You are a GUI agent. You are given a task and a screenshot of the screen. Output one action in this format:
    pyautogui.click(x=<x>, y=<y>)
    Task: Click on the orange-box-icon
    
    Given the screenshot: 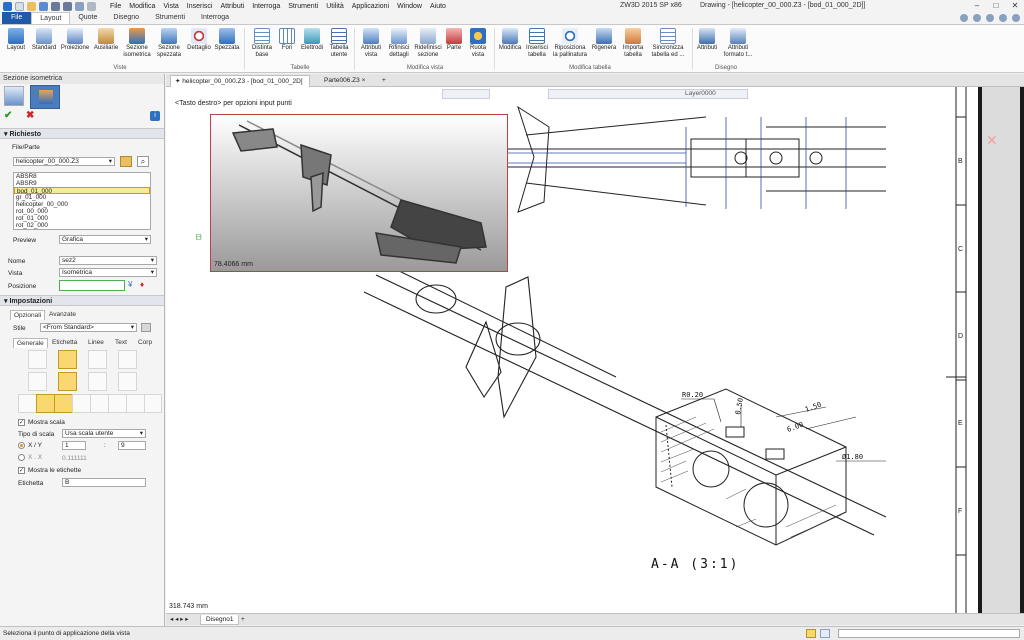 What is the action you would take?
    pyautogui.click(x=37, y=381)
    